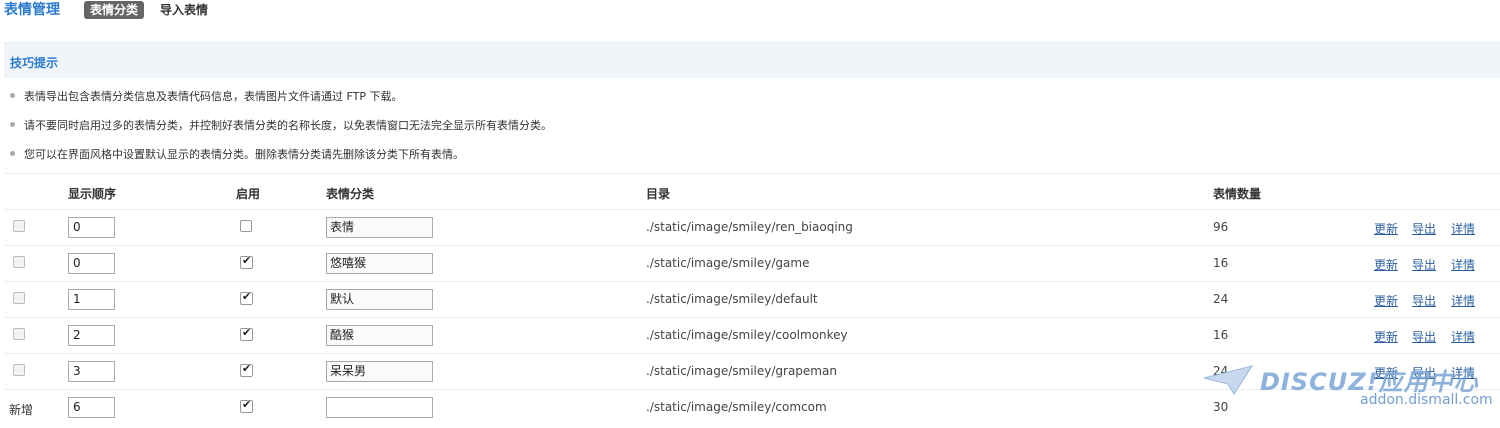  Describe the element at coordinates (21, 410) in the screenshot. I see `new-row-label: 新增` at that location.